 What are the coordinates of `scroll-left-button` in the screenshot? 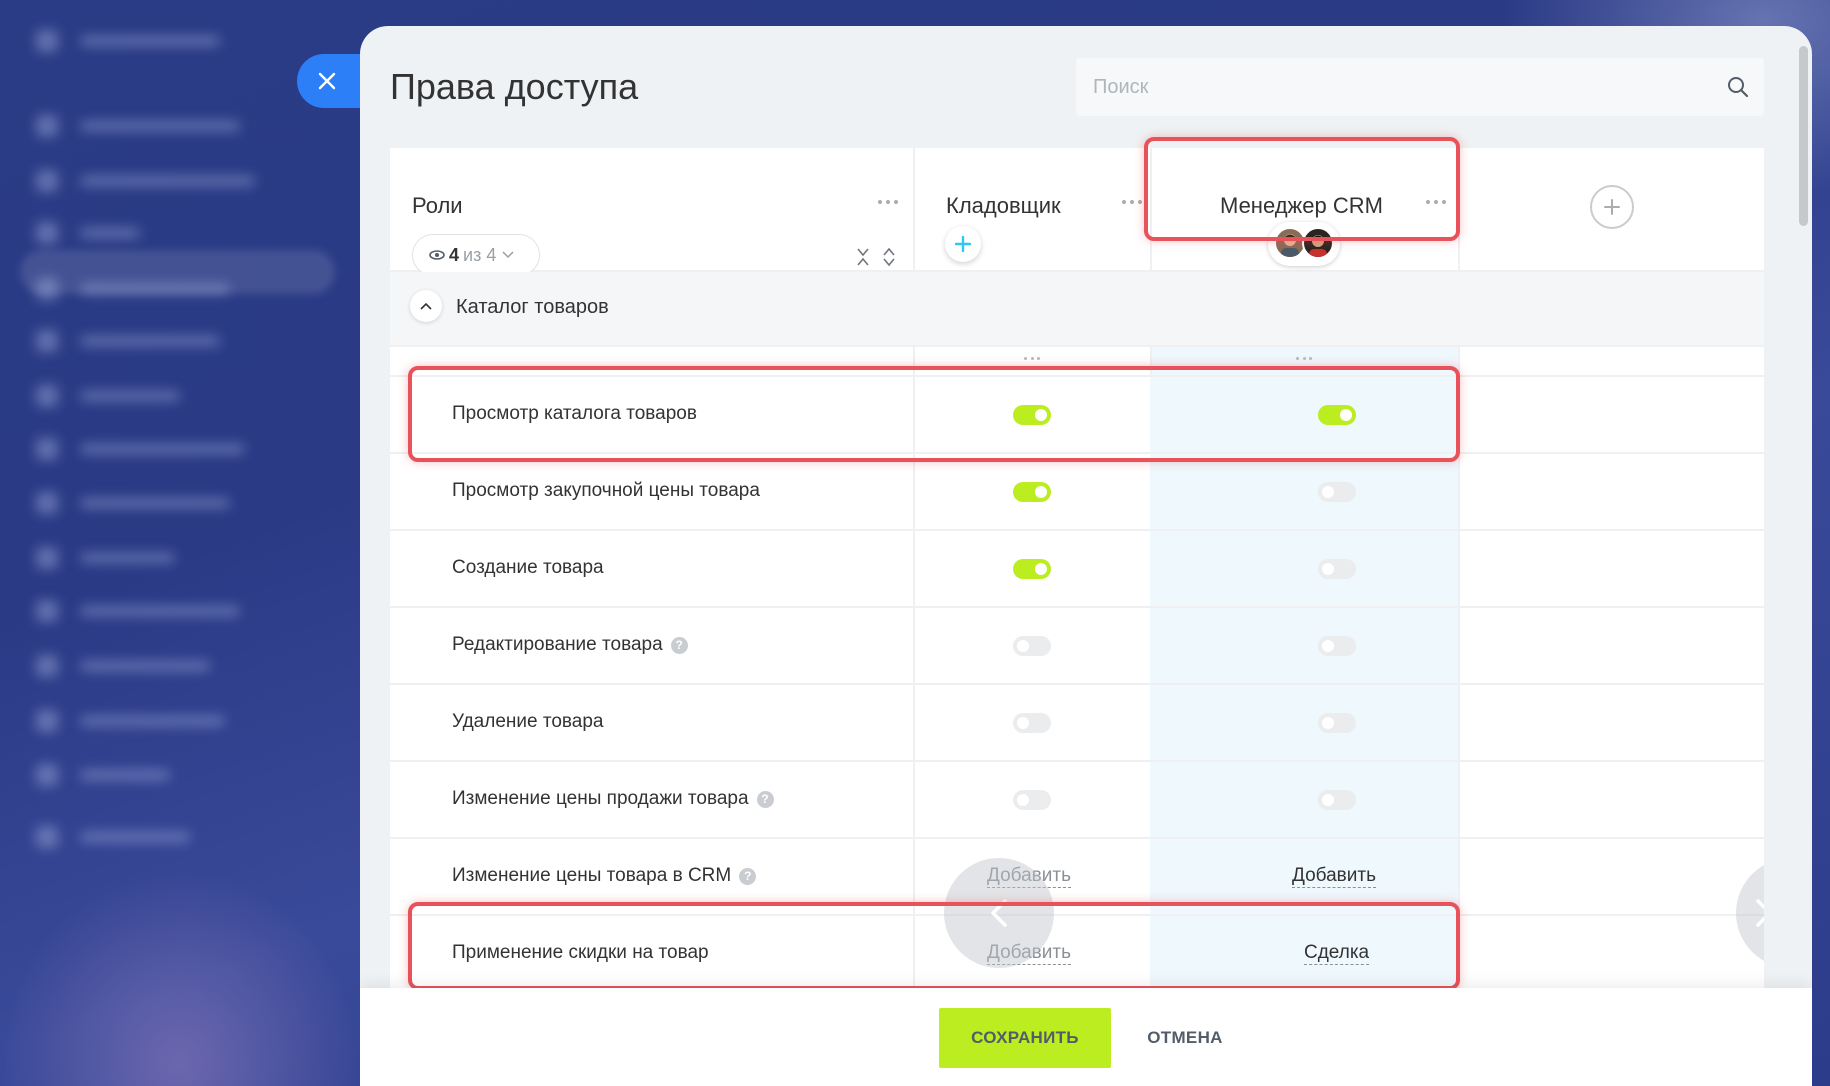 It's located at (999, 913).